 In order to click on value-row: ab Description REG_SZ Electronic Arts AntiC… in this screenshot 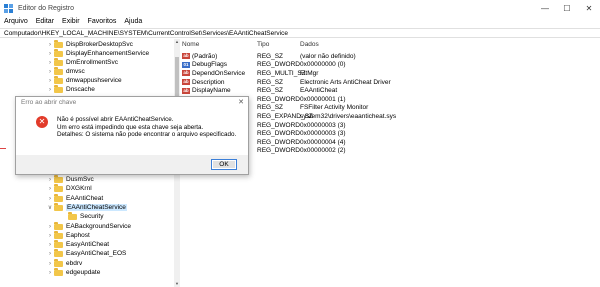, I will do `click(390, 82)`.